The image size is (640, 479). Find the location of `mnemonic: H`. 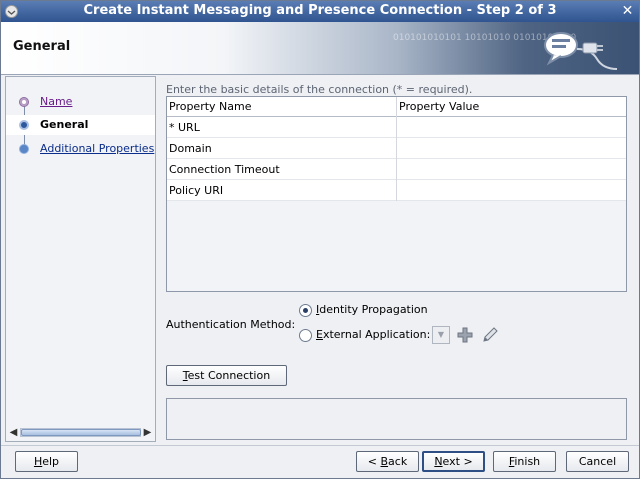

mnemonic: H is located at coordinates (38, 461).